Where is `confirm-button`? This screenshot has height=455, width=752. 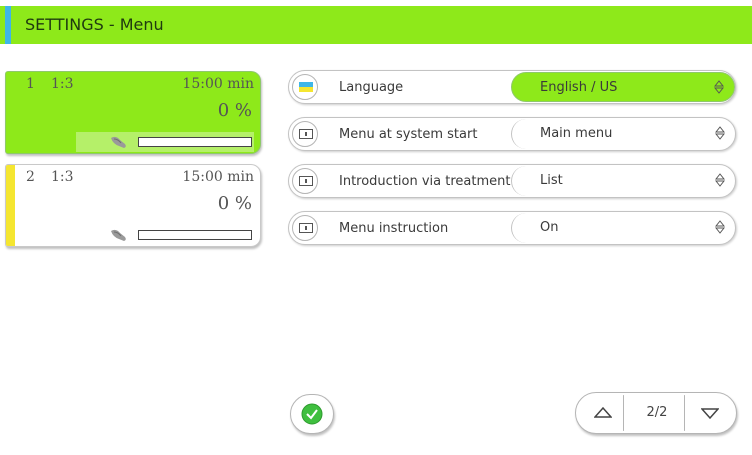 confirm-button is located at coordinates (312, 414).